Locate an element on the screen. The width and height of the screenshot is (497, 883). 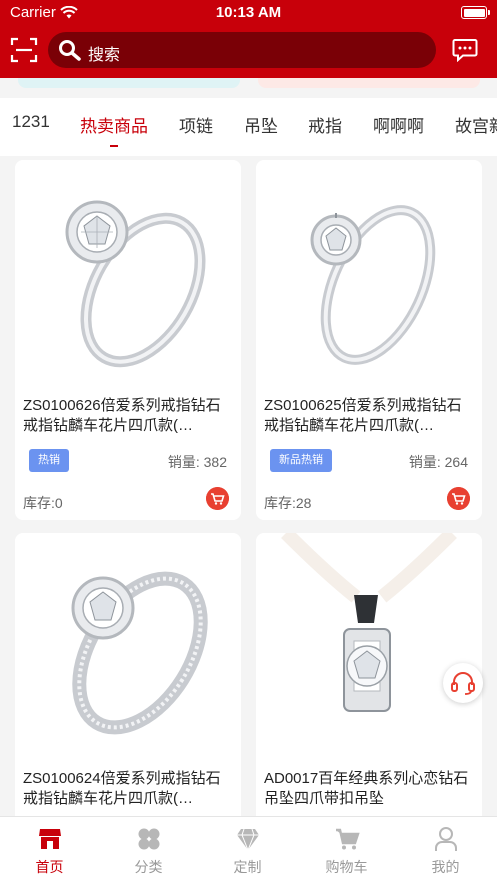
bottom-navigation: 首页 分类 定制 购物车 我的 is located at coordinates (248, 849).